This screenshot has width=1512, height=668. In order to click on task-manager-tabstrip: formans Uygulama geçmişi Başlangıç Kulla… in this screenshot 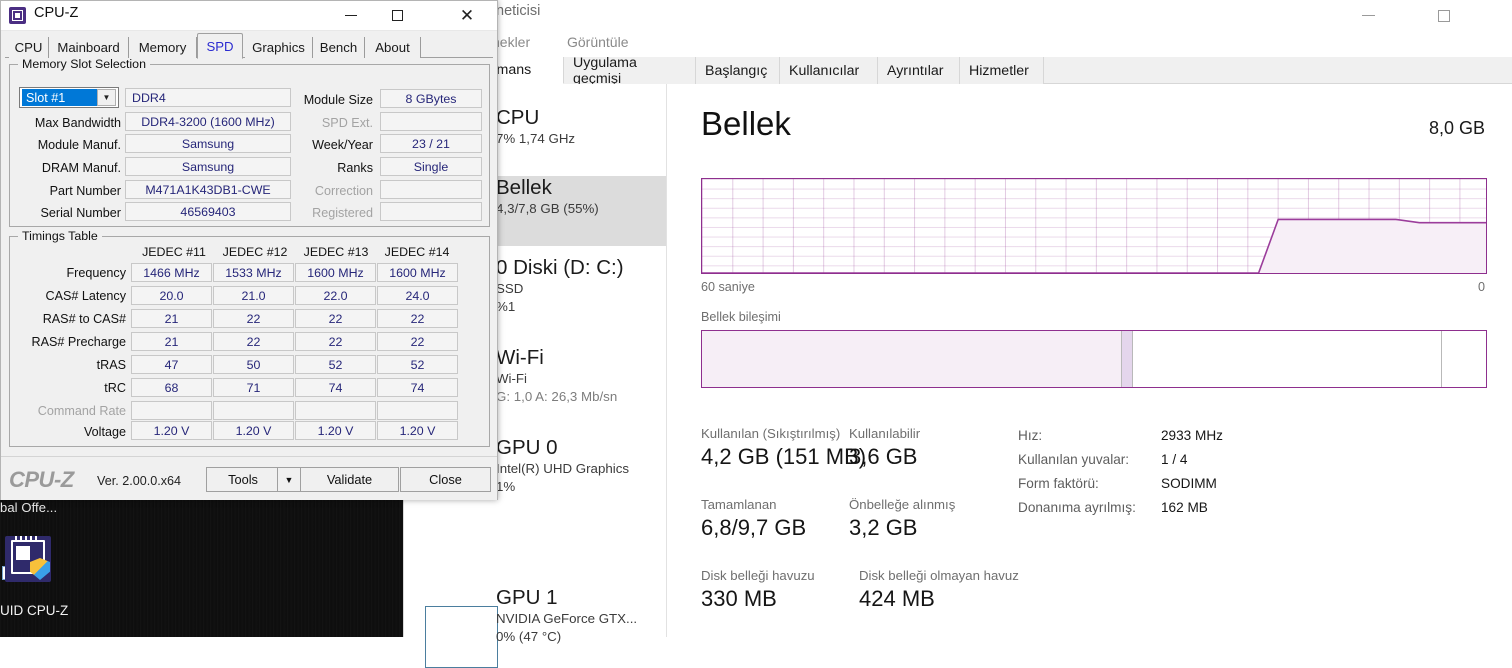, I will do `click(958, 71)`.